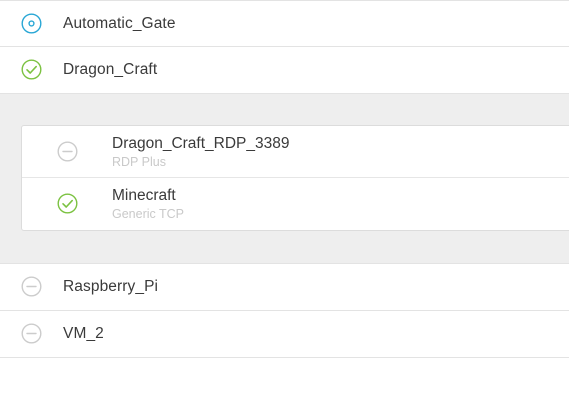  Describe the element at coordinates (31, 23) in the screenshot. I see `radio-target-icon` at that location.